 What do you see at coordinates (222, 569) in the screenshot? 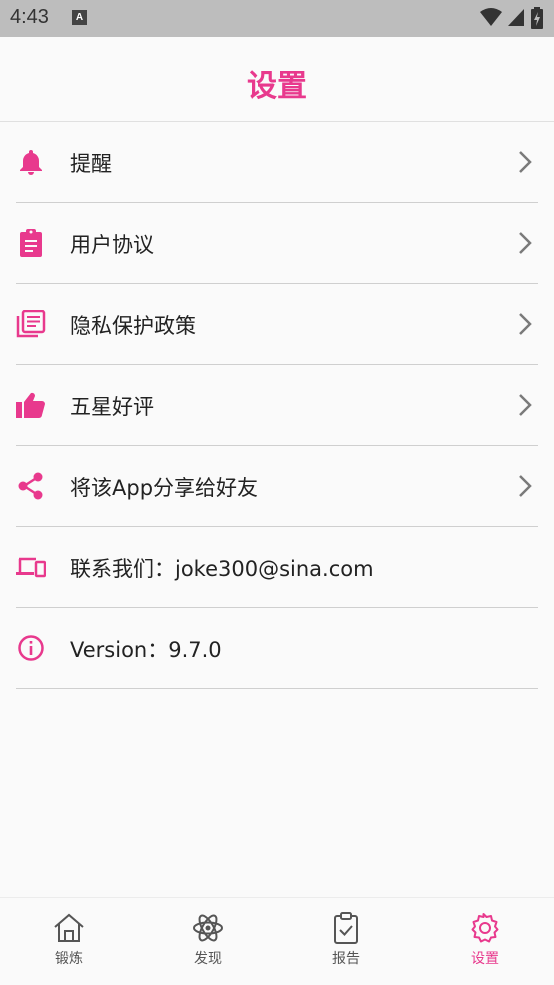
I see `menu-item-label: 联系我们：joke300@sina.com` at bounding box center [222, 569].